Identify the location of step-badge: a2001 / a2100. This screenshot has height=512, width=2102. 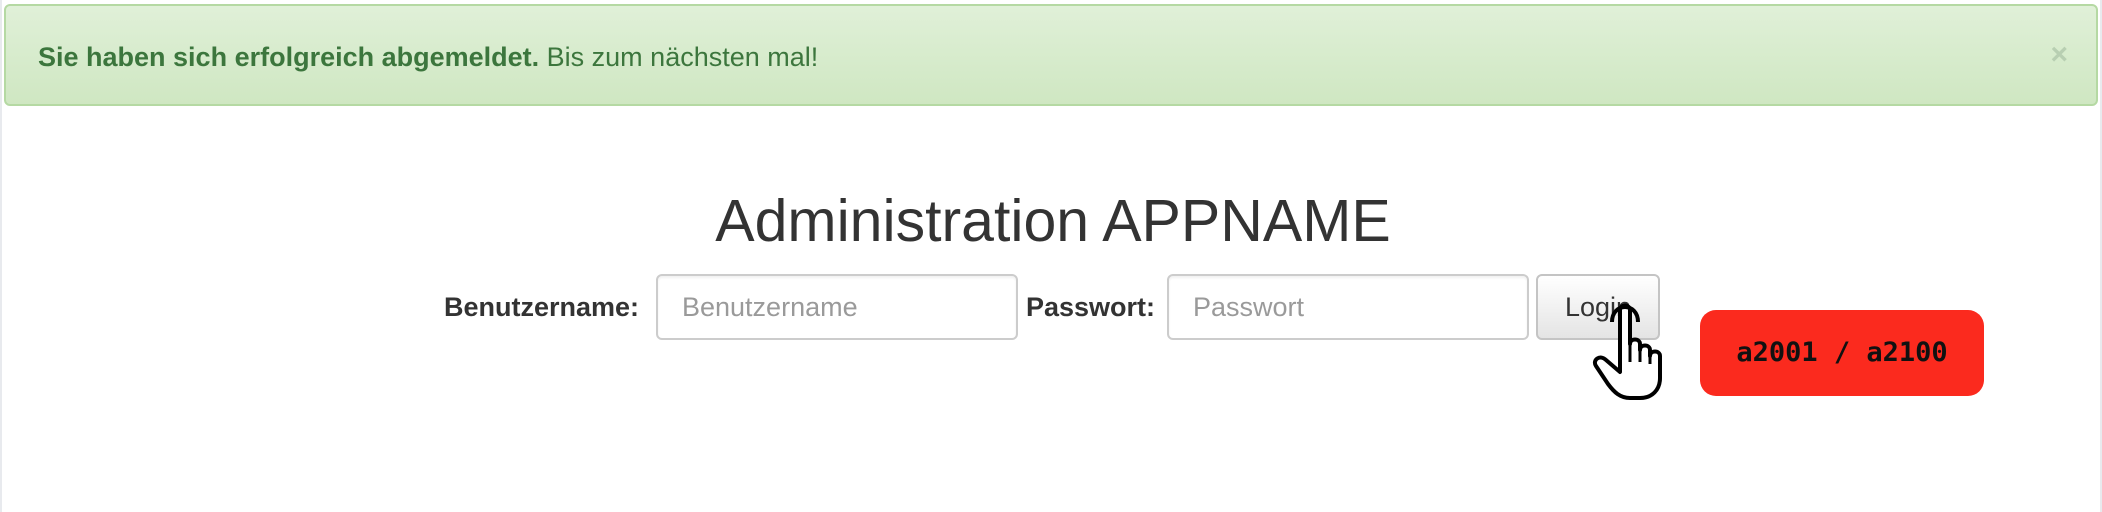
(1842, 353).